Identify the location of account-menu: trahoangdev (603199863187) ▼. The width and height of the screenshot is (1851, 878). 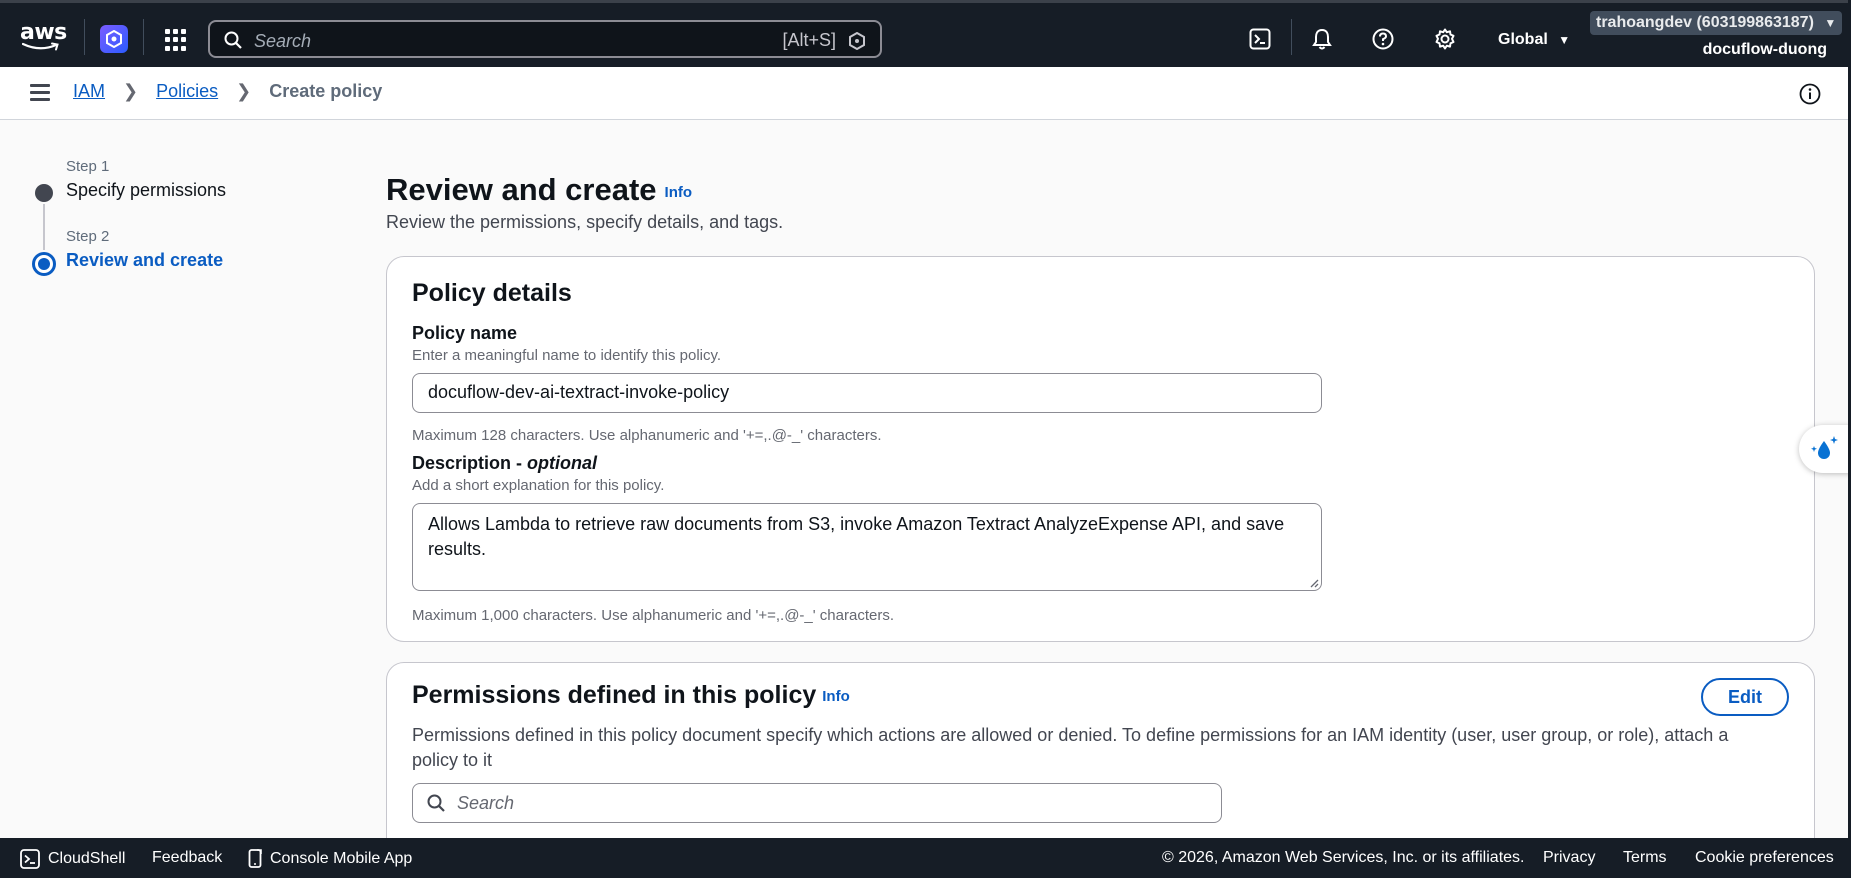
(1716, 23).